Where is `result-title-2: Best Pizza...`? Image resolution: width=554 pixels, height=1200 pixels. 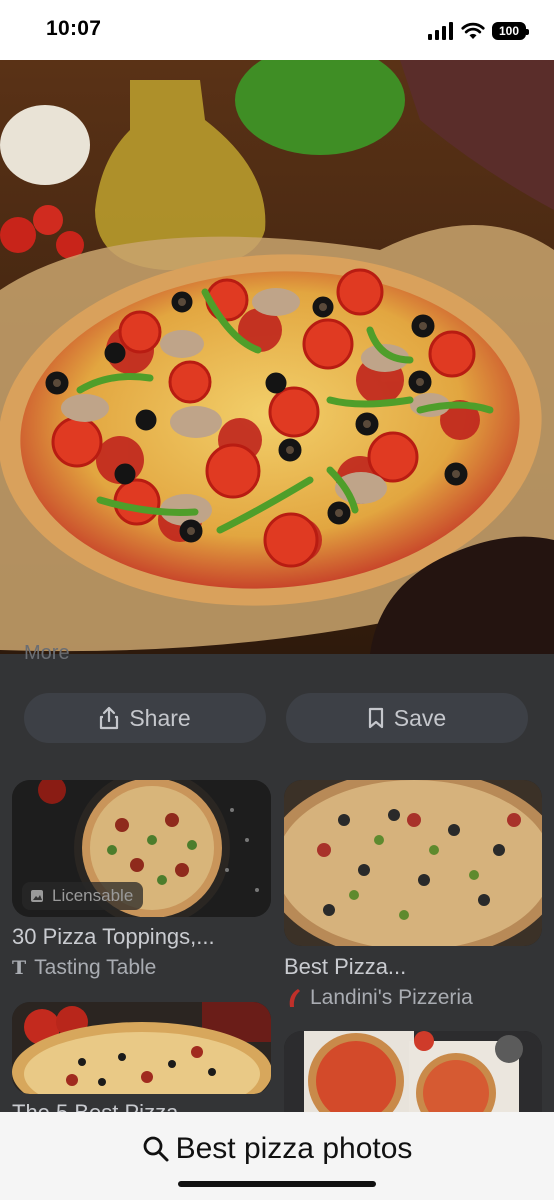 result-title-2: Best Pizza... is located at coordinates (345, 967).